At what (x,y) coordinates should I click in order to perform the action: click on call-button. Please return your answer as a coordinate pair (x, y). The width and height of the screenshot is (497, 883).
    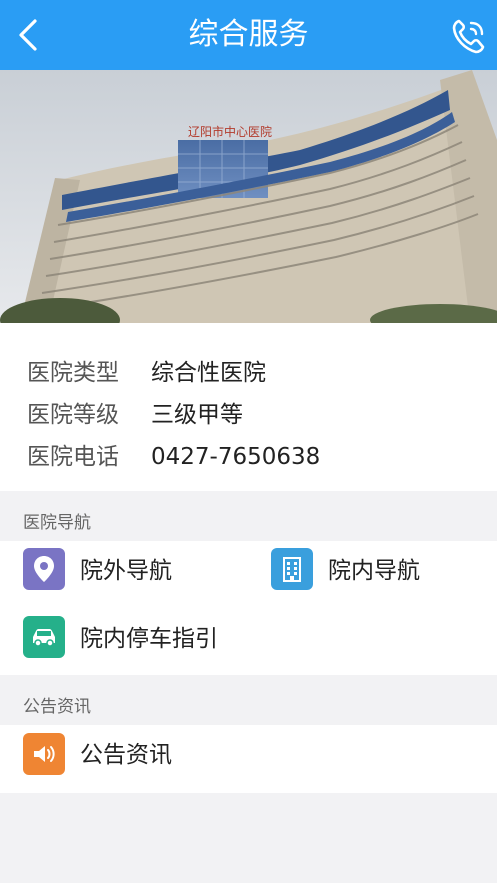
    Looking at the image, I should click on (469, 36).